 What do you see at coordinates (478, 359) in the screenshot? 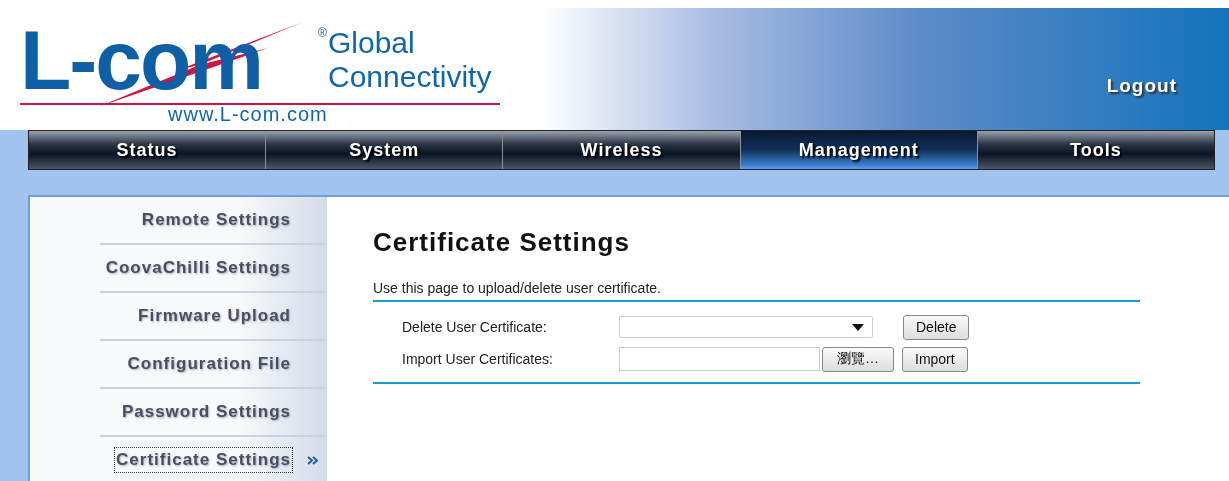
I see `field-label: Import User Certificates:` at bounding box center [478, 359].